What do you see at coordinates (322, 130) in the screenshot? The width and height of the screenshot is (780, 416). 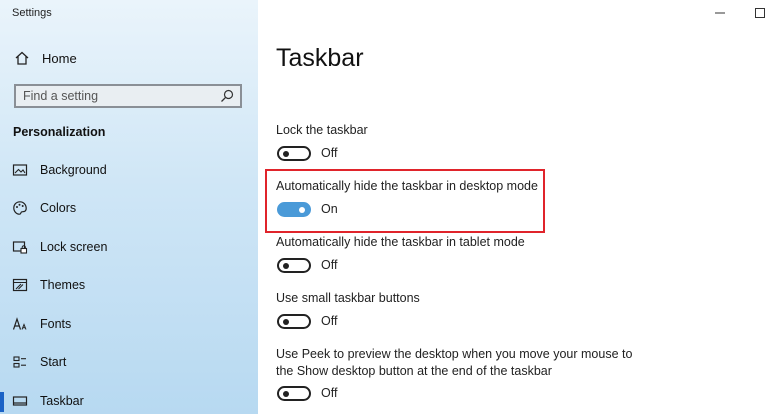 I see `setting-label-lock-taskbar: Lock the taskbar` at bounding box center [322, 130].